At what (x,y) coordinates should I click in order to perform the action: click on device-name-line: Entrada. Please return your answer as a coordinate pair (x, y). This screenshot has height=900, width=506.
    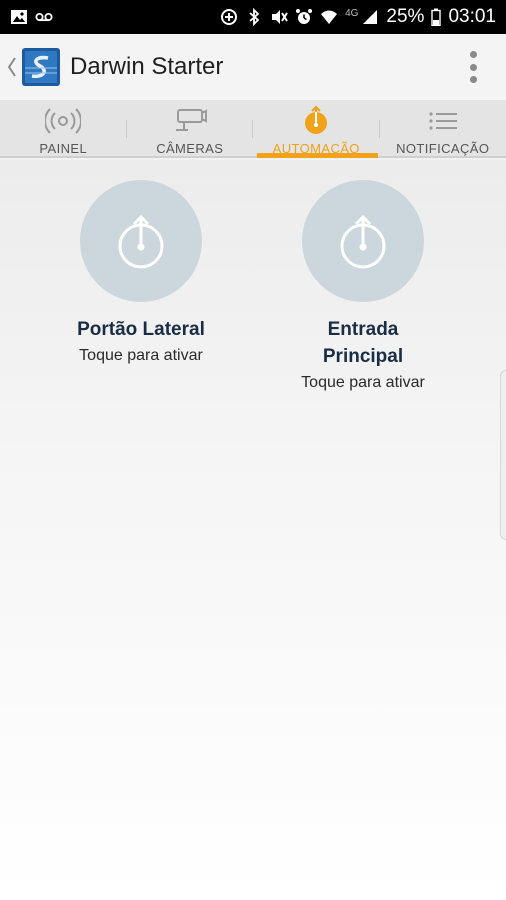
    Looking at the image, I should click on (363, 329).